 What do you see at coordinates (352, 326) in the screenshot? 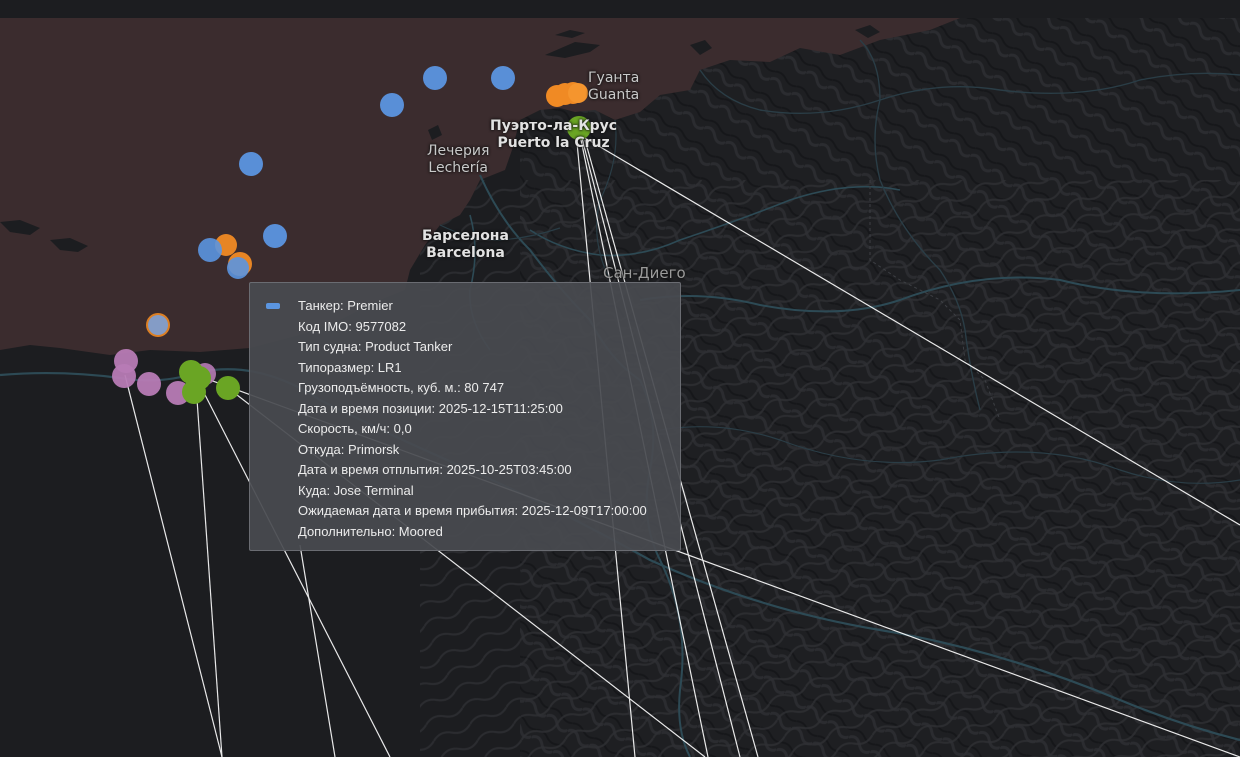
I see `tooltip-row-imo: Код IMO: 9577082` at bounding box center [352, 326].